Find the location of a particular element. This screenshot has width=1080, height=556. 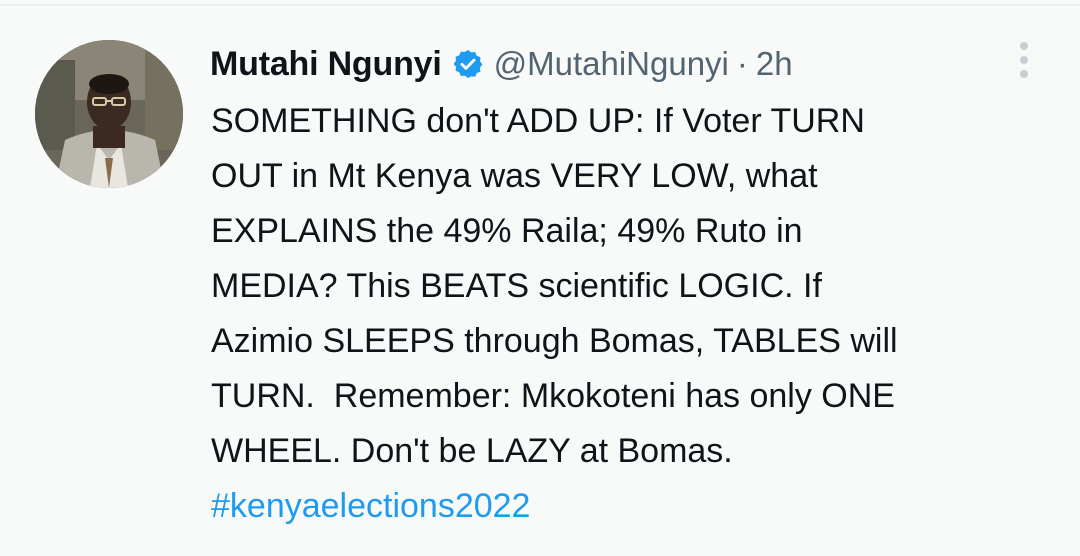

author-handle: @MutahiNgunyi is located at coordinates (611, 64).